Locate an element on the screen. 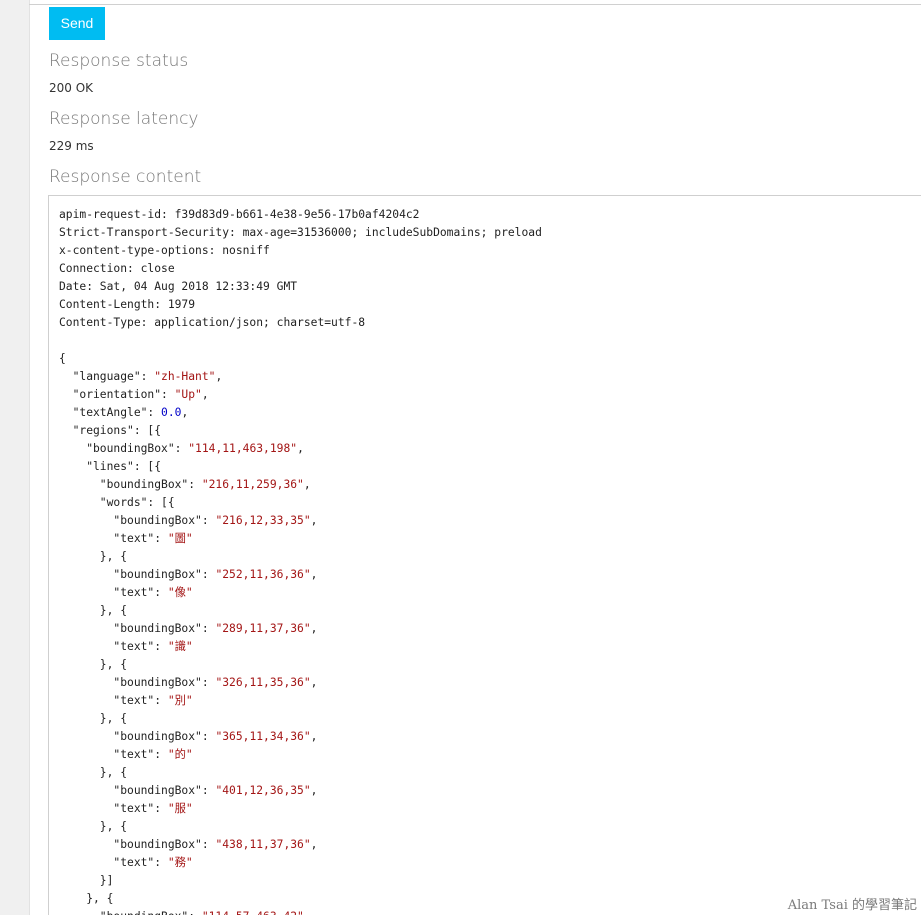  json-string: "的" is located at coordinates (180, 754).